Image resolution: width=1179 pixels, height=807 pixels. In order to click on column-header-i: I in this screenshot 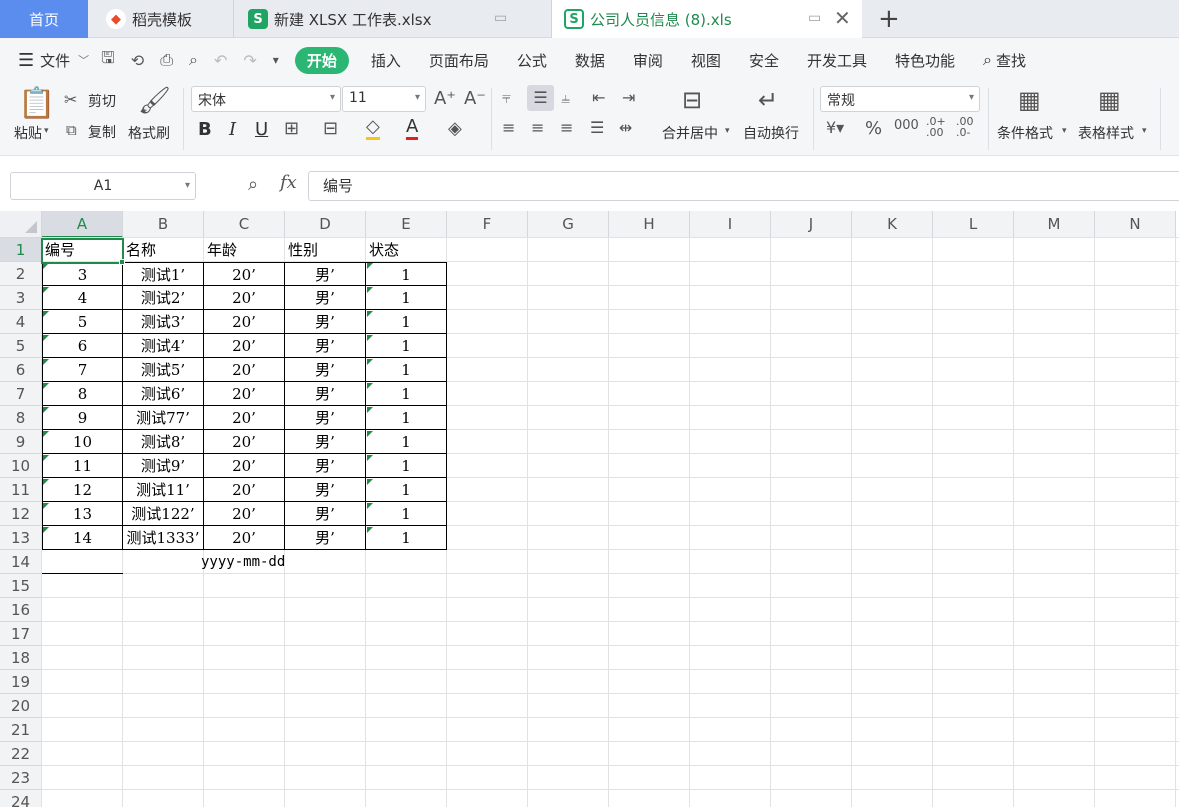, I will do `click(730, 224)`.